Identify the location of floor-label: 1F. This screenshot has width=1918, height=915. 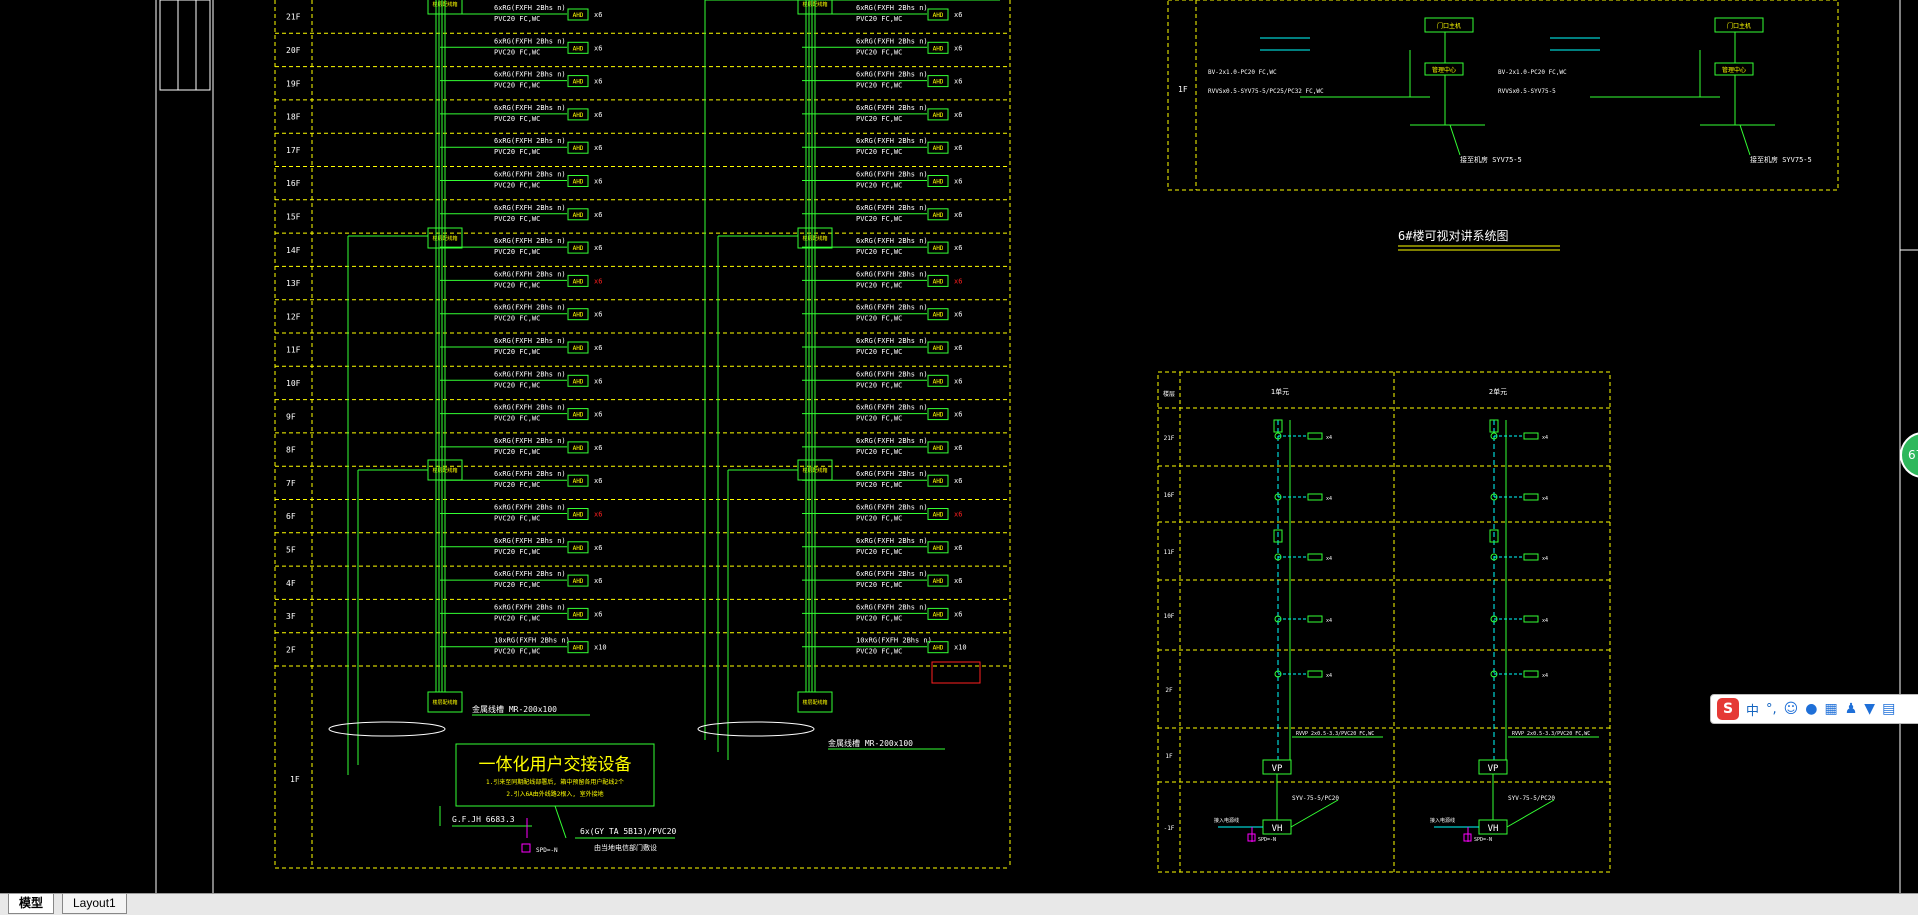
(1183, 89).